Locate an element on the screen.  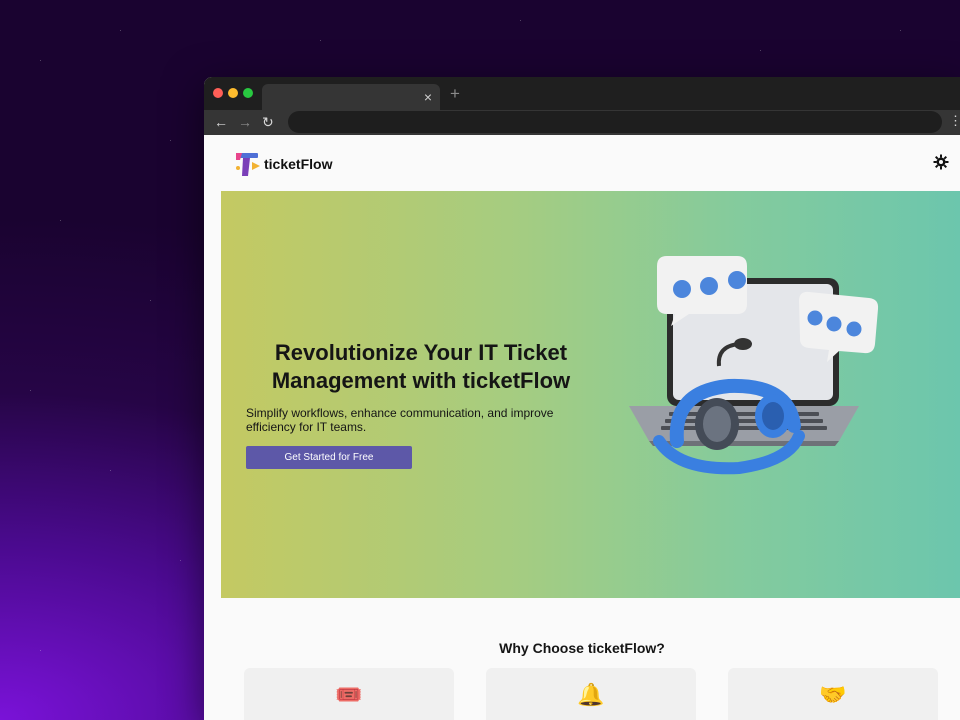
feature-card-notifications: 🔔 is located at coordinates (591, 694).